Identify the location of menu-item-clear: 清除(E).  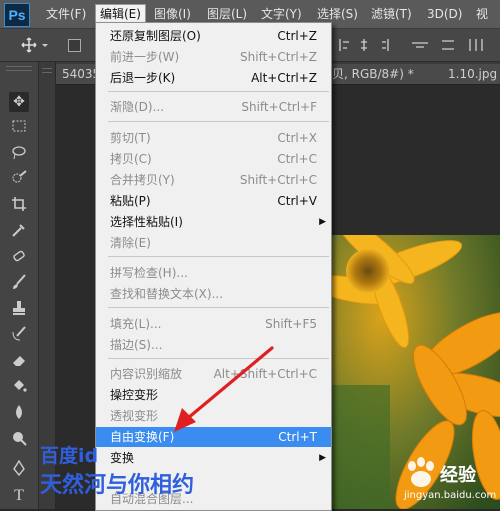
(213, 243).